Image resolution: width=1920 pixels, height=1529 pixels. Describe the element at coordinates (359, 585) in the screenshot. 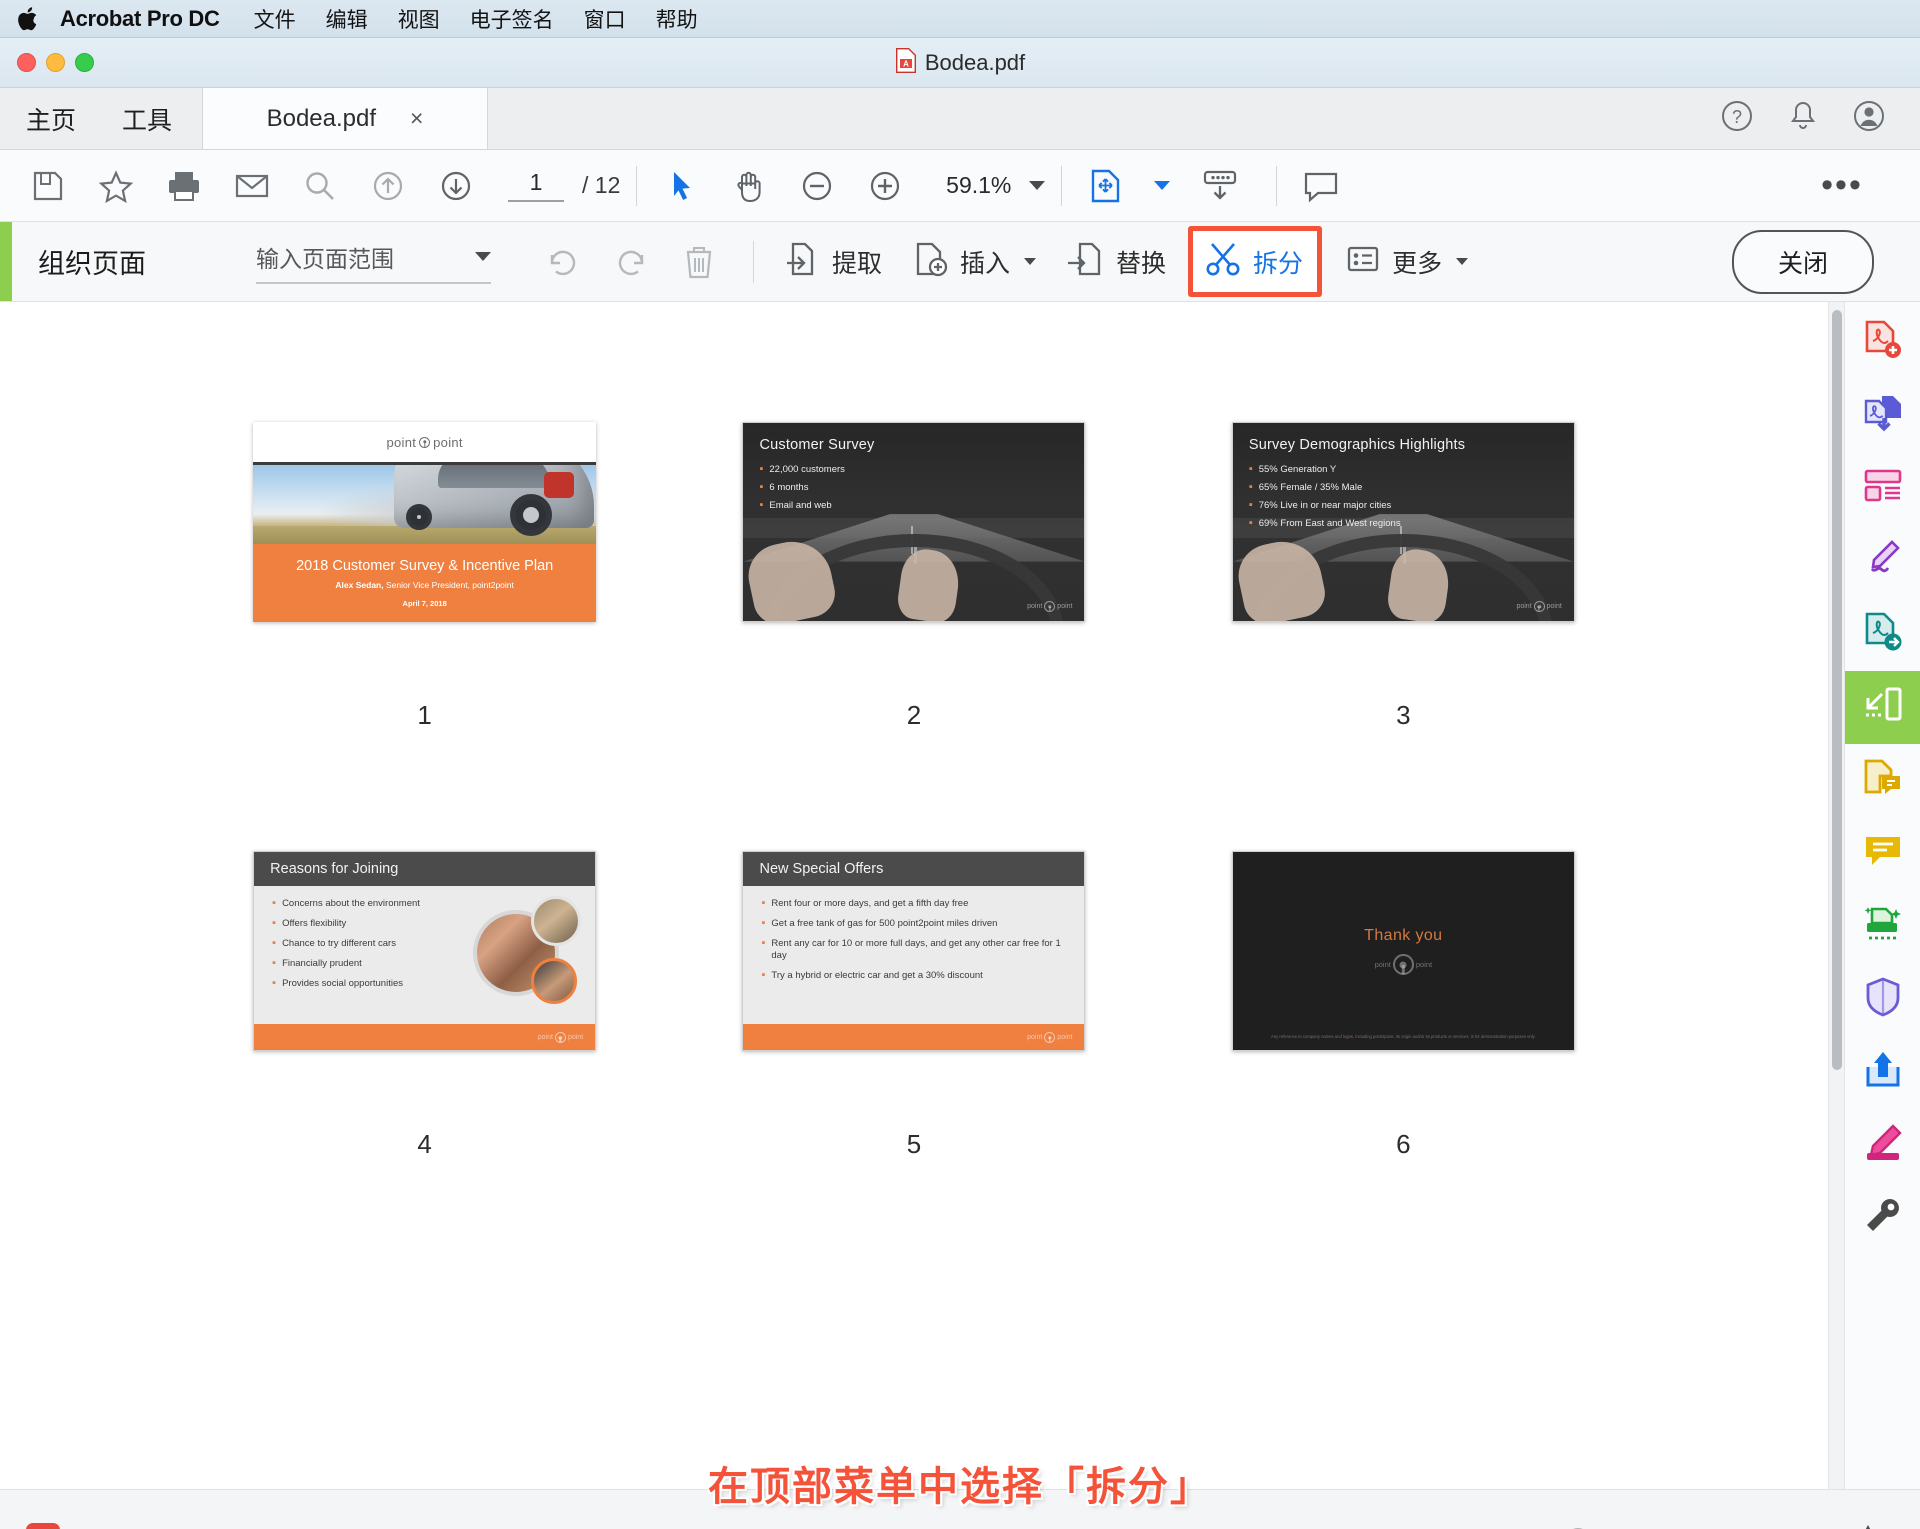

I see `slide1-author-name: Alex Sedan,` at that location.